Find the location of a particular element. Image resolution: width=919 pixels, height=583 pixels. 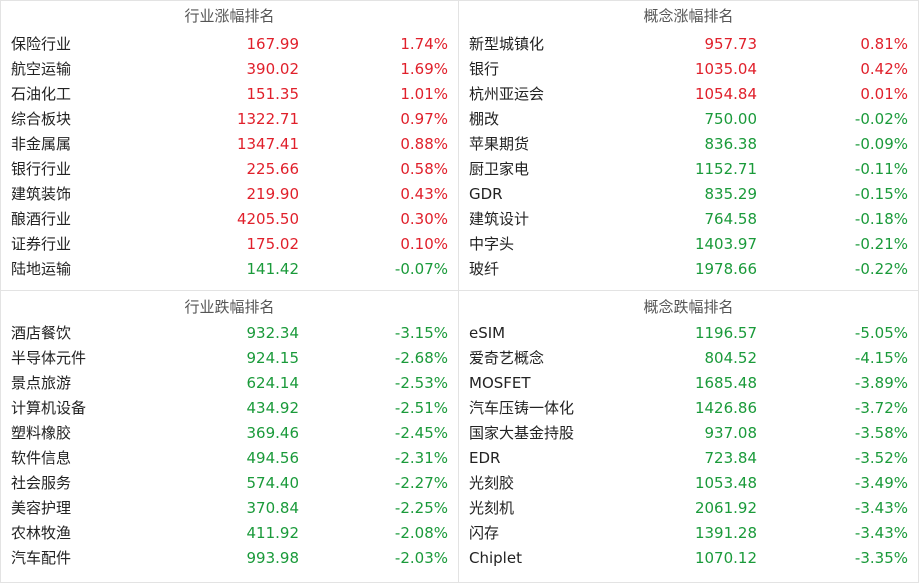

sector-name: 光刻机 is located at coordinates (492, 508).